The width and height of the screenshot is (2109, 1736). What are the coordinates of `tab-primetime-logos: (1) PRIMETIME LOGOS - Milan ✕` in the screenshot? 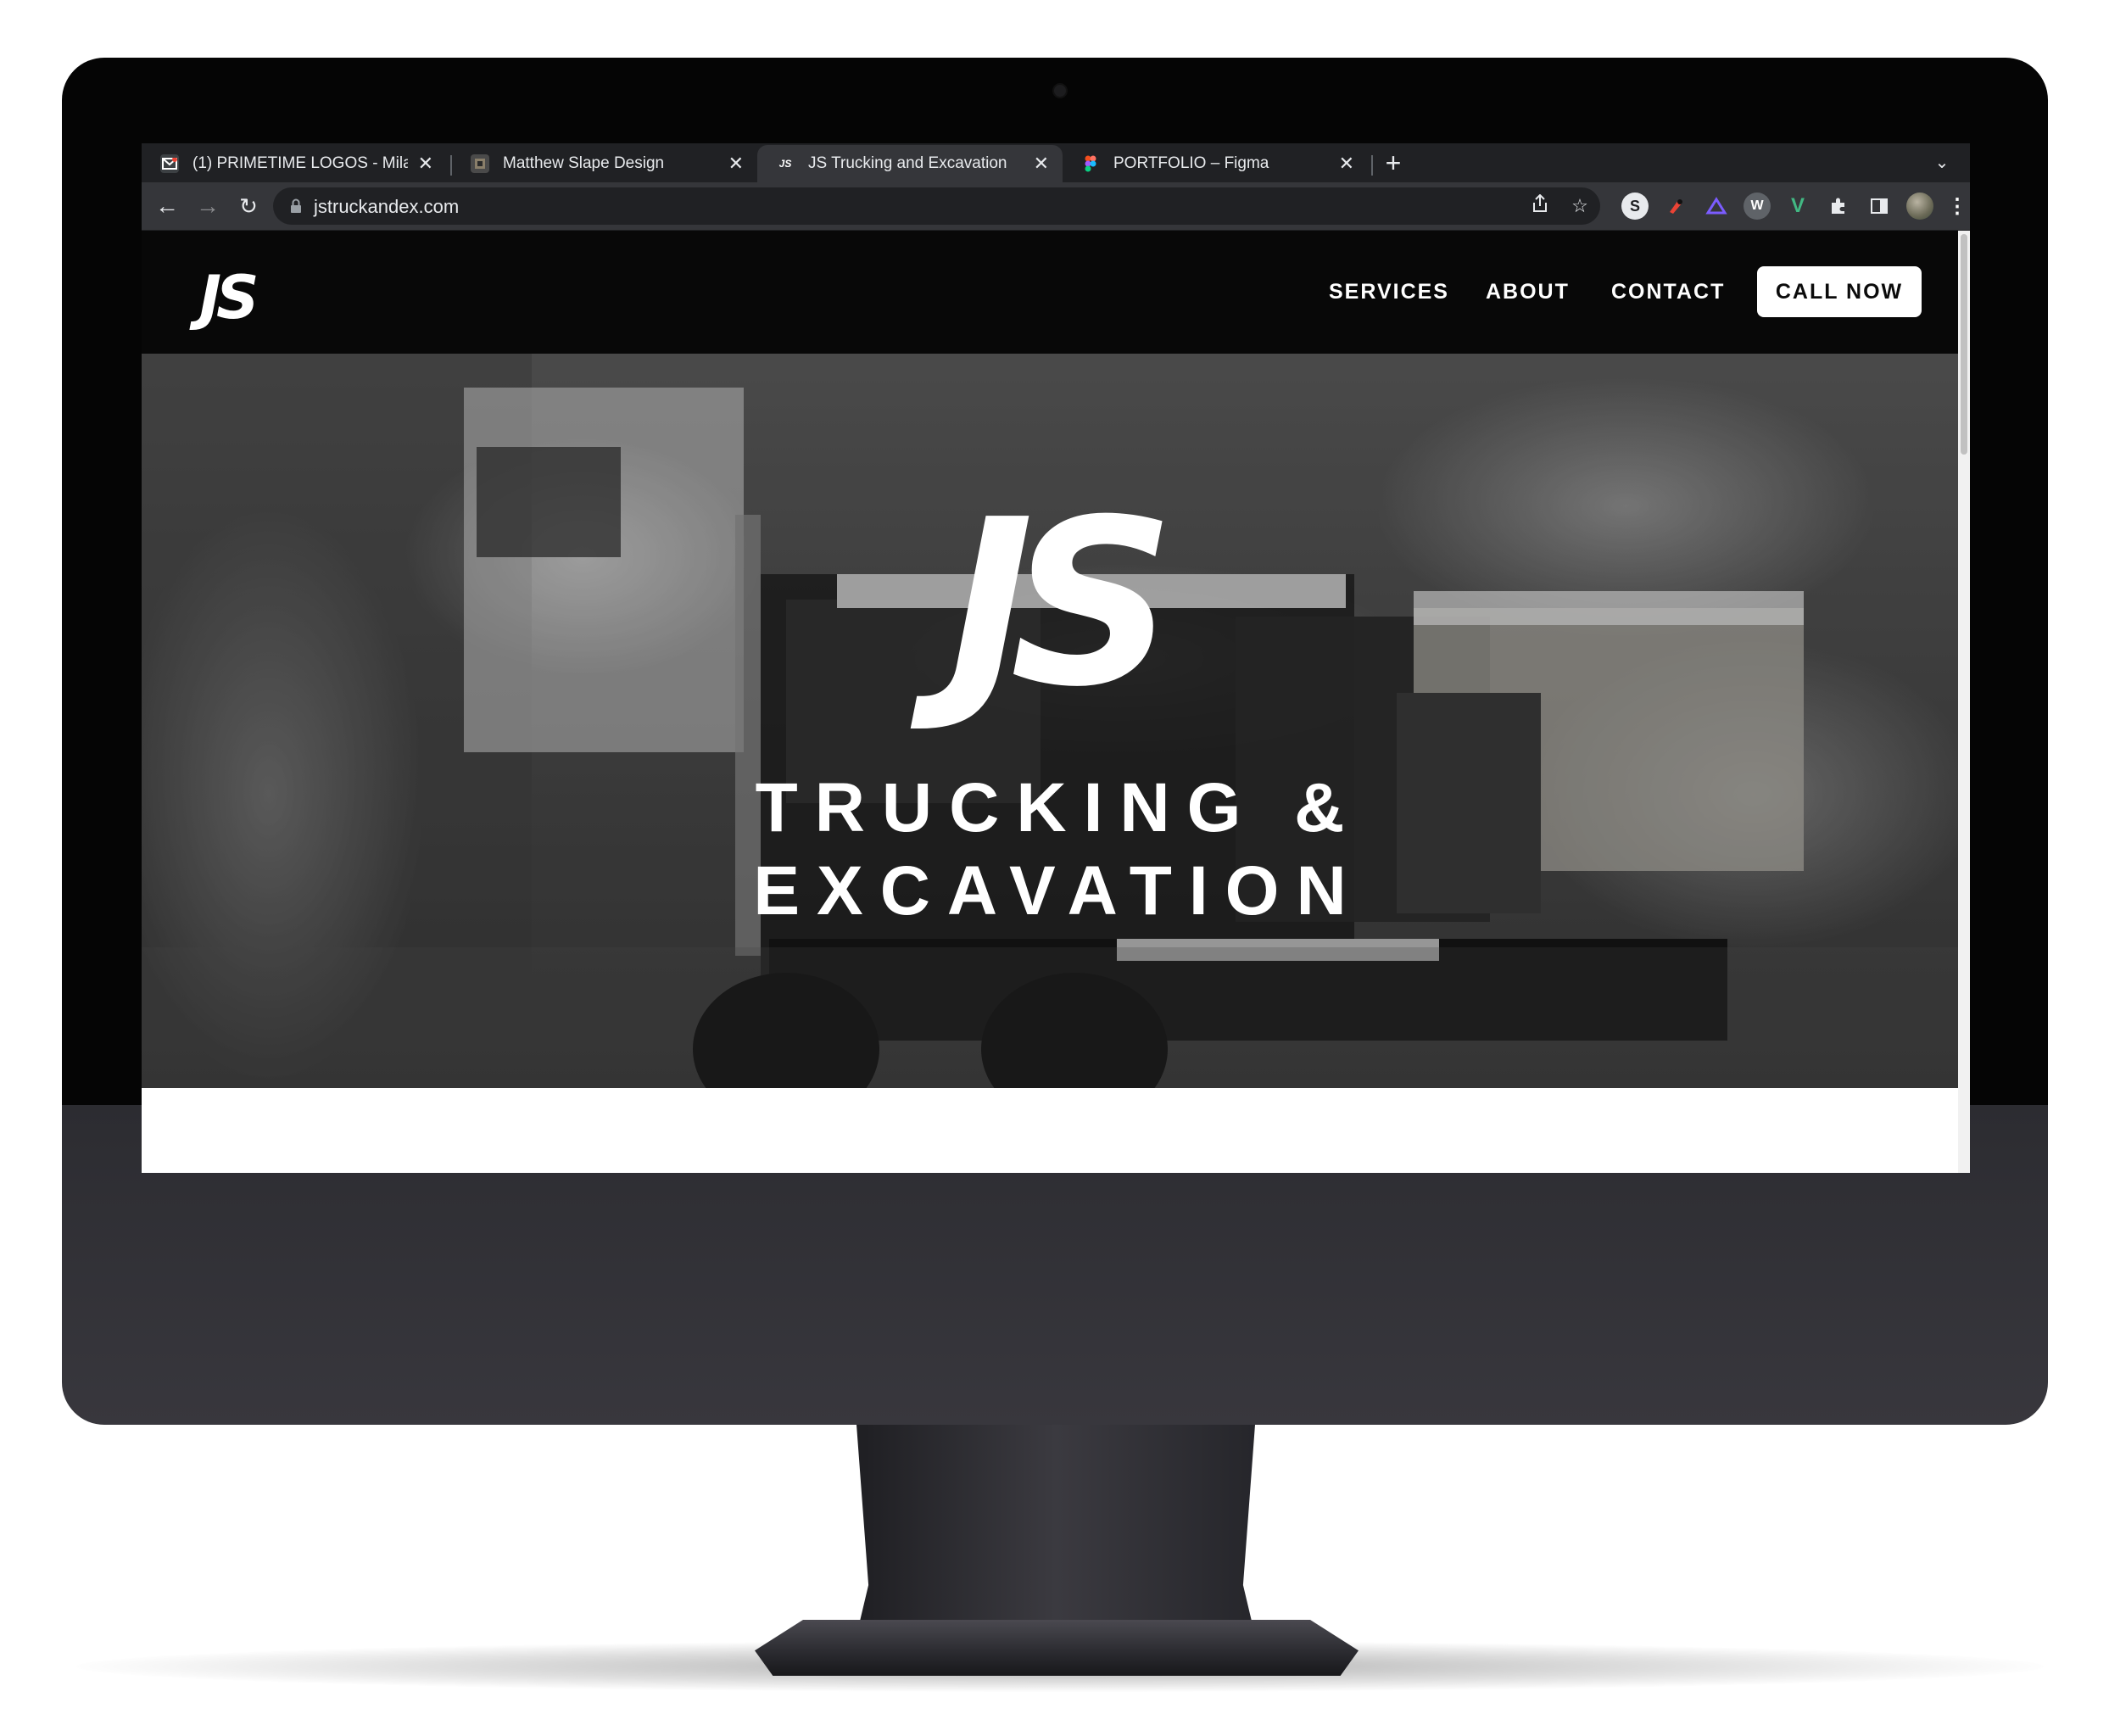 It's located at (294, 163).